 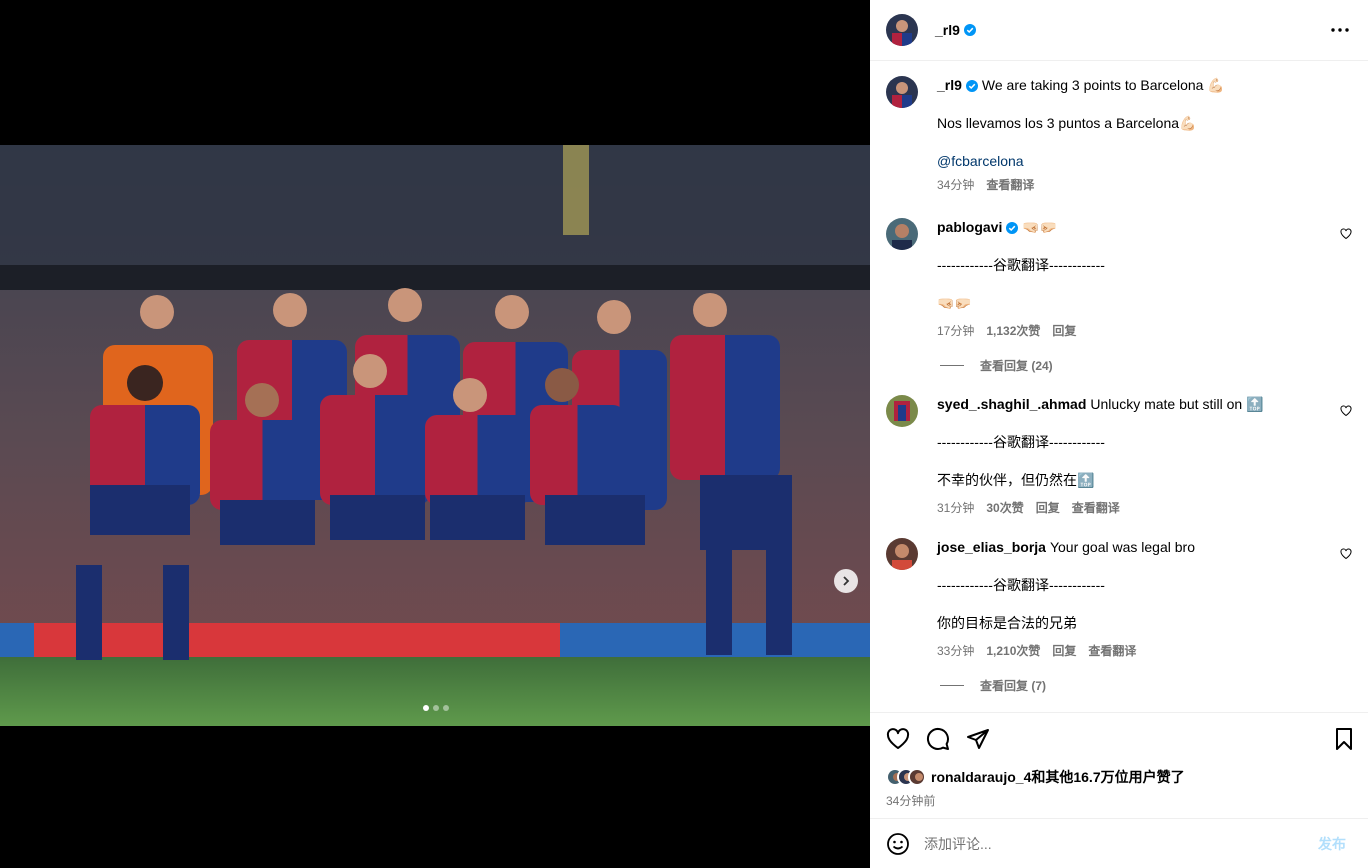 I want to click on view-replies-button: 查看回复 (7), so click(x=993, y=685).